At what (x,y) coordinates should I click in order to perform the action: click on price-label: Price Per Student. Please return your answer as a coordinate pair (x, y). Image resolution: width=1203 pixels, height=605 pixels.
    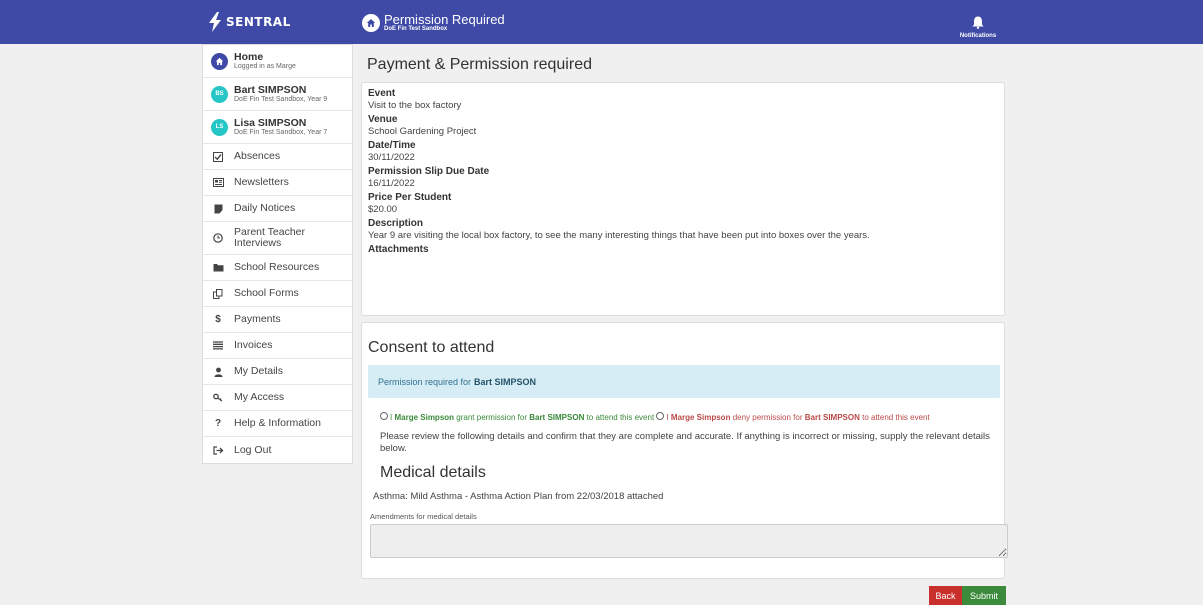
    Looking at the image, I should click on (410, 197).